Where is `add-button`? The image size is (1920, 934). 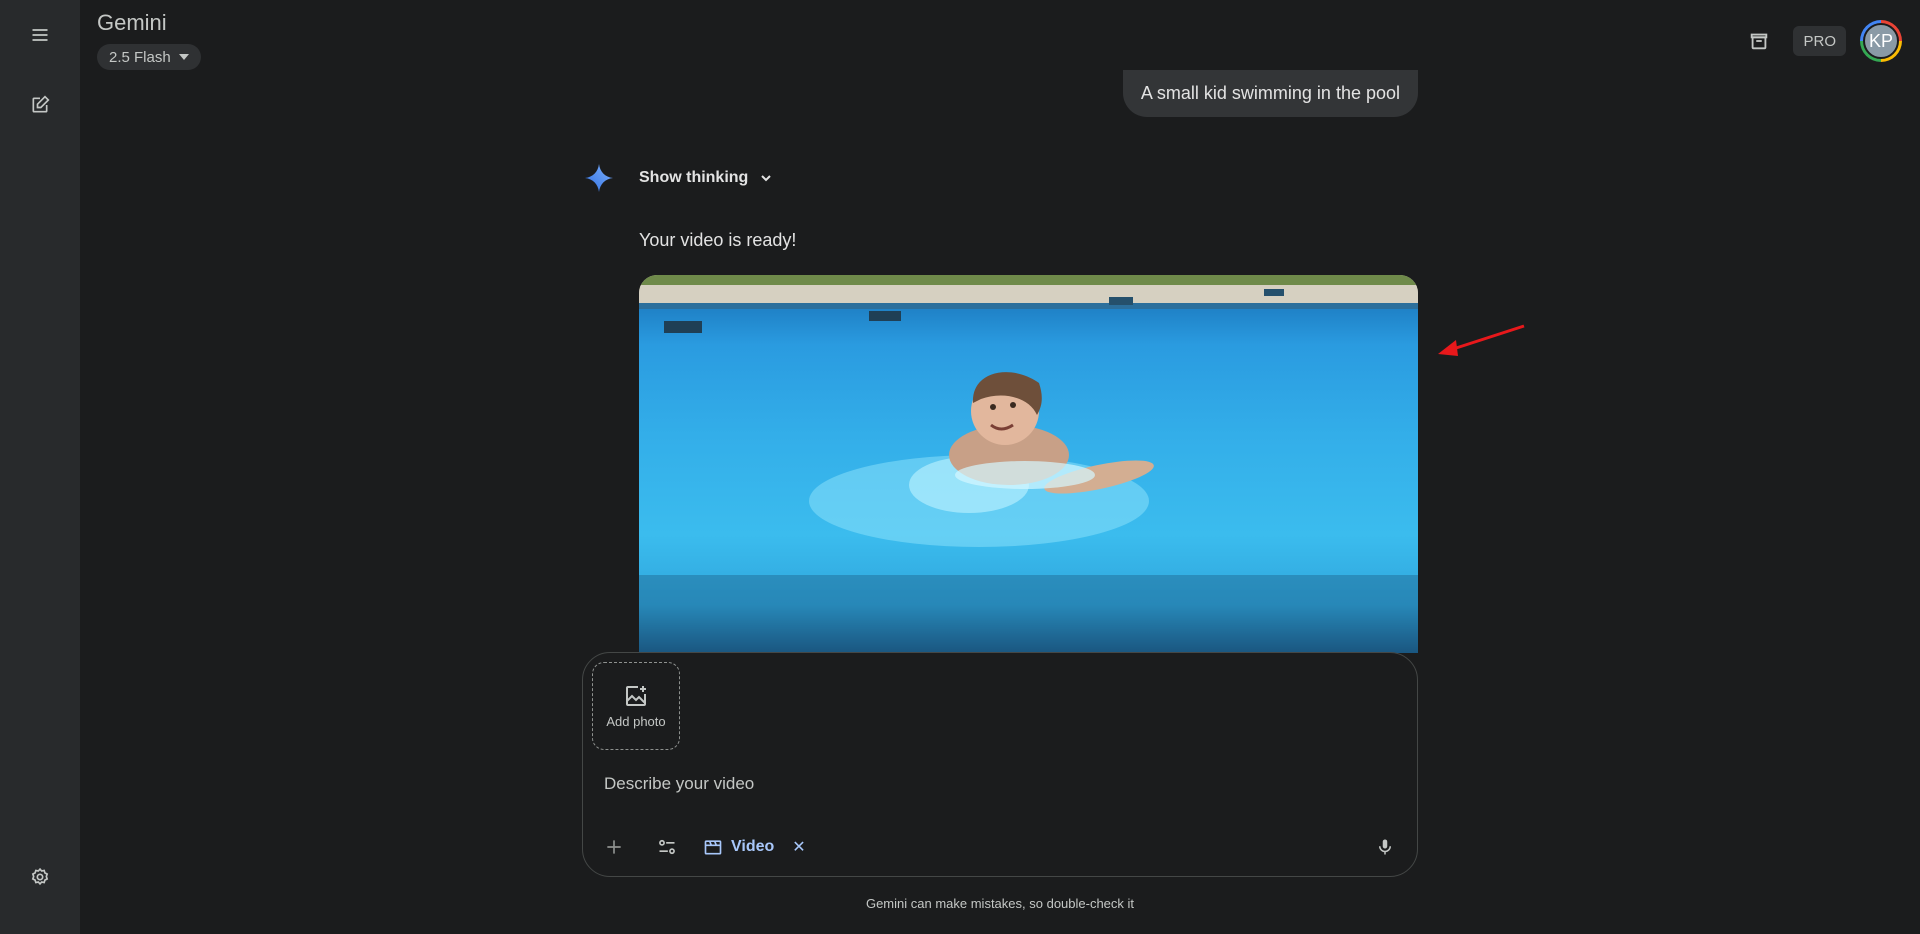 add-button is located at coordinates (614, 847).